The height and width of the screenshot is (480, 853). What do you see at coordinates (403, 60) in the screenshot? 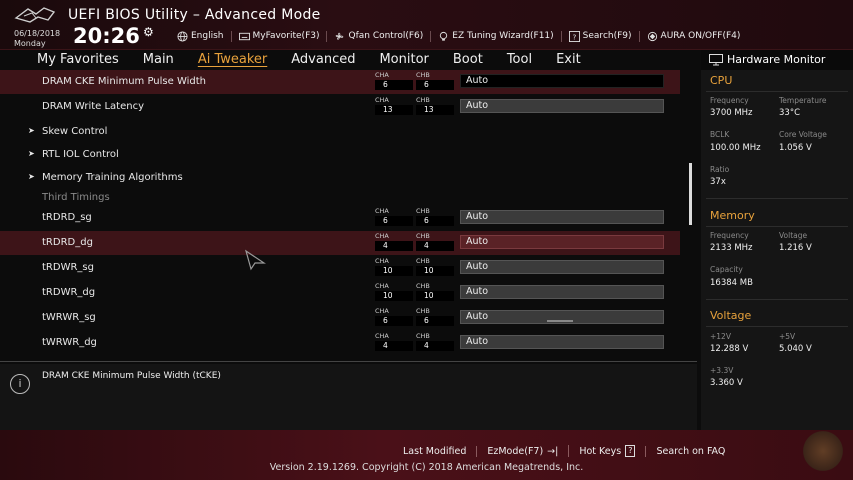
I see `tab-monitor: Monitor` at bounding box center [403, 60].